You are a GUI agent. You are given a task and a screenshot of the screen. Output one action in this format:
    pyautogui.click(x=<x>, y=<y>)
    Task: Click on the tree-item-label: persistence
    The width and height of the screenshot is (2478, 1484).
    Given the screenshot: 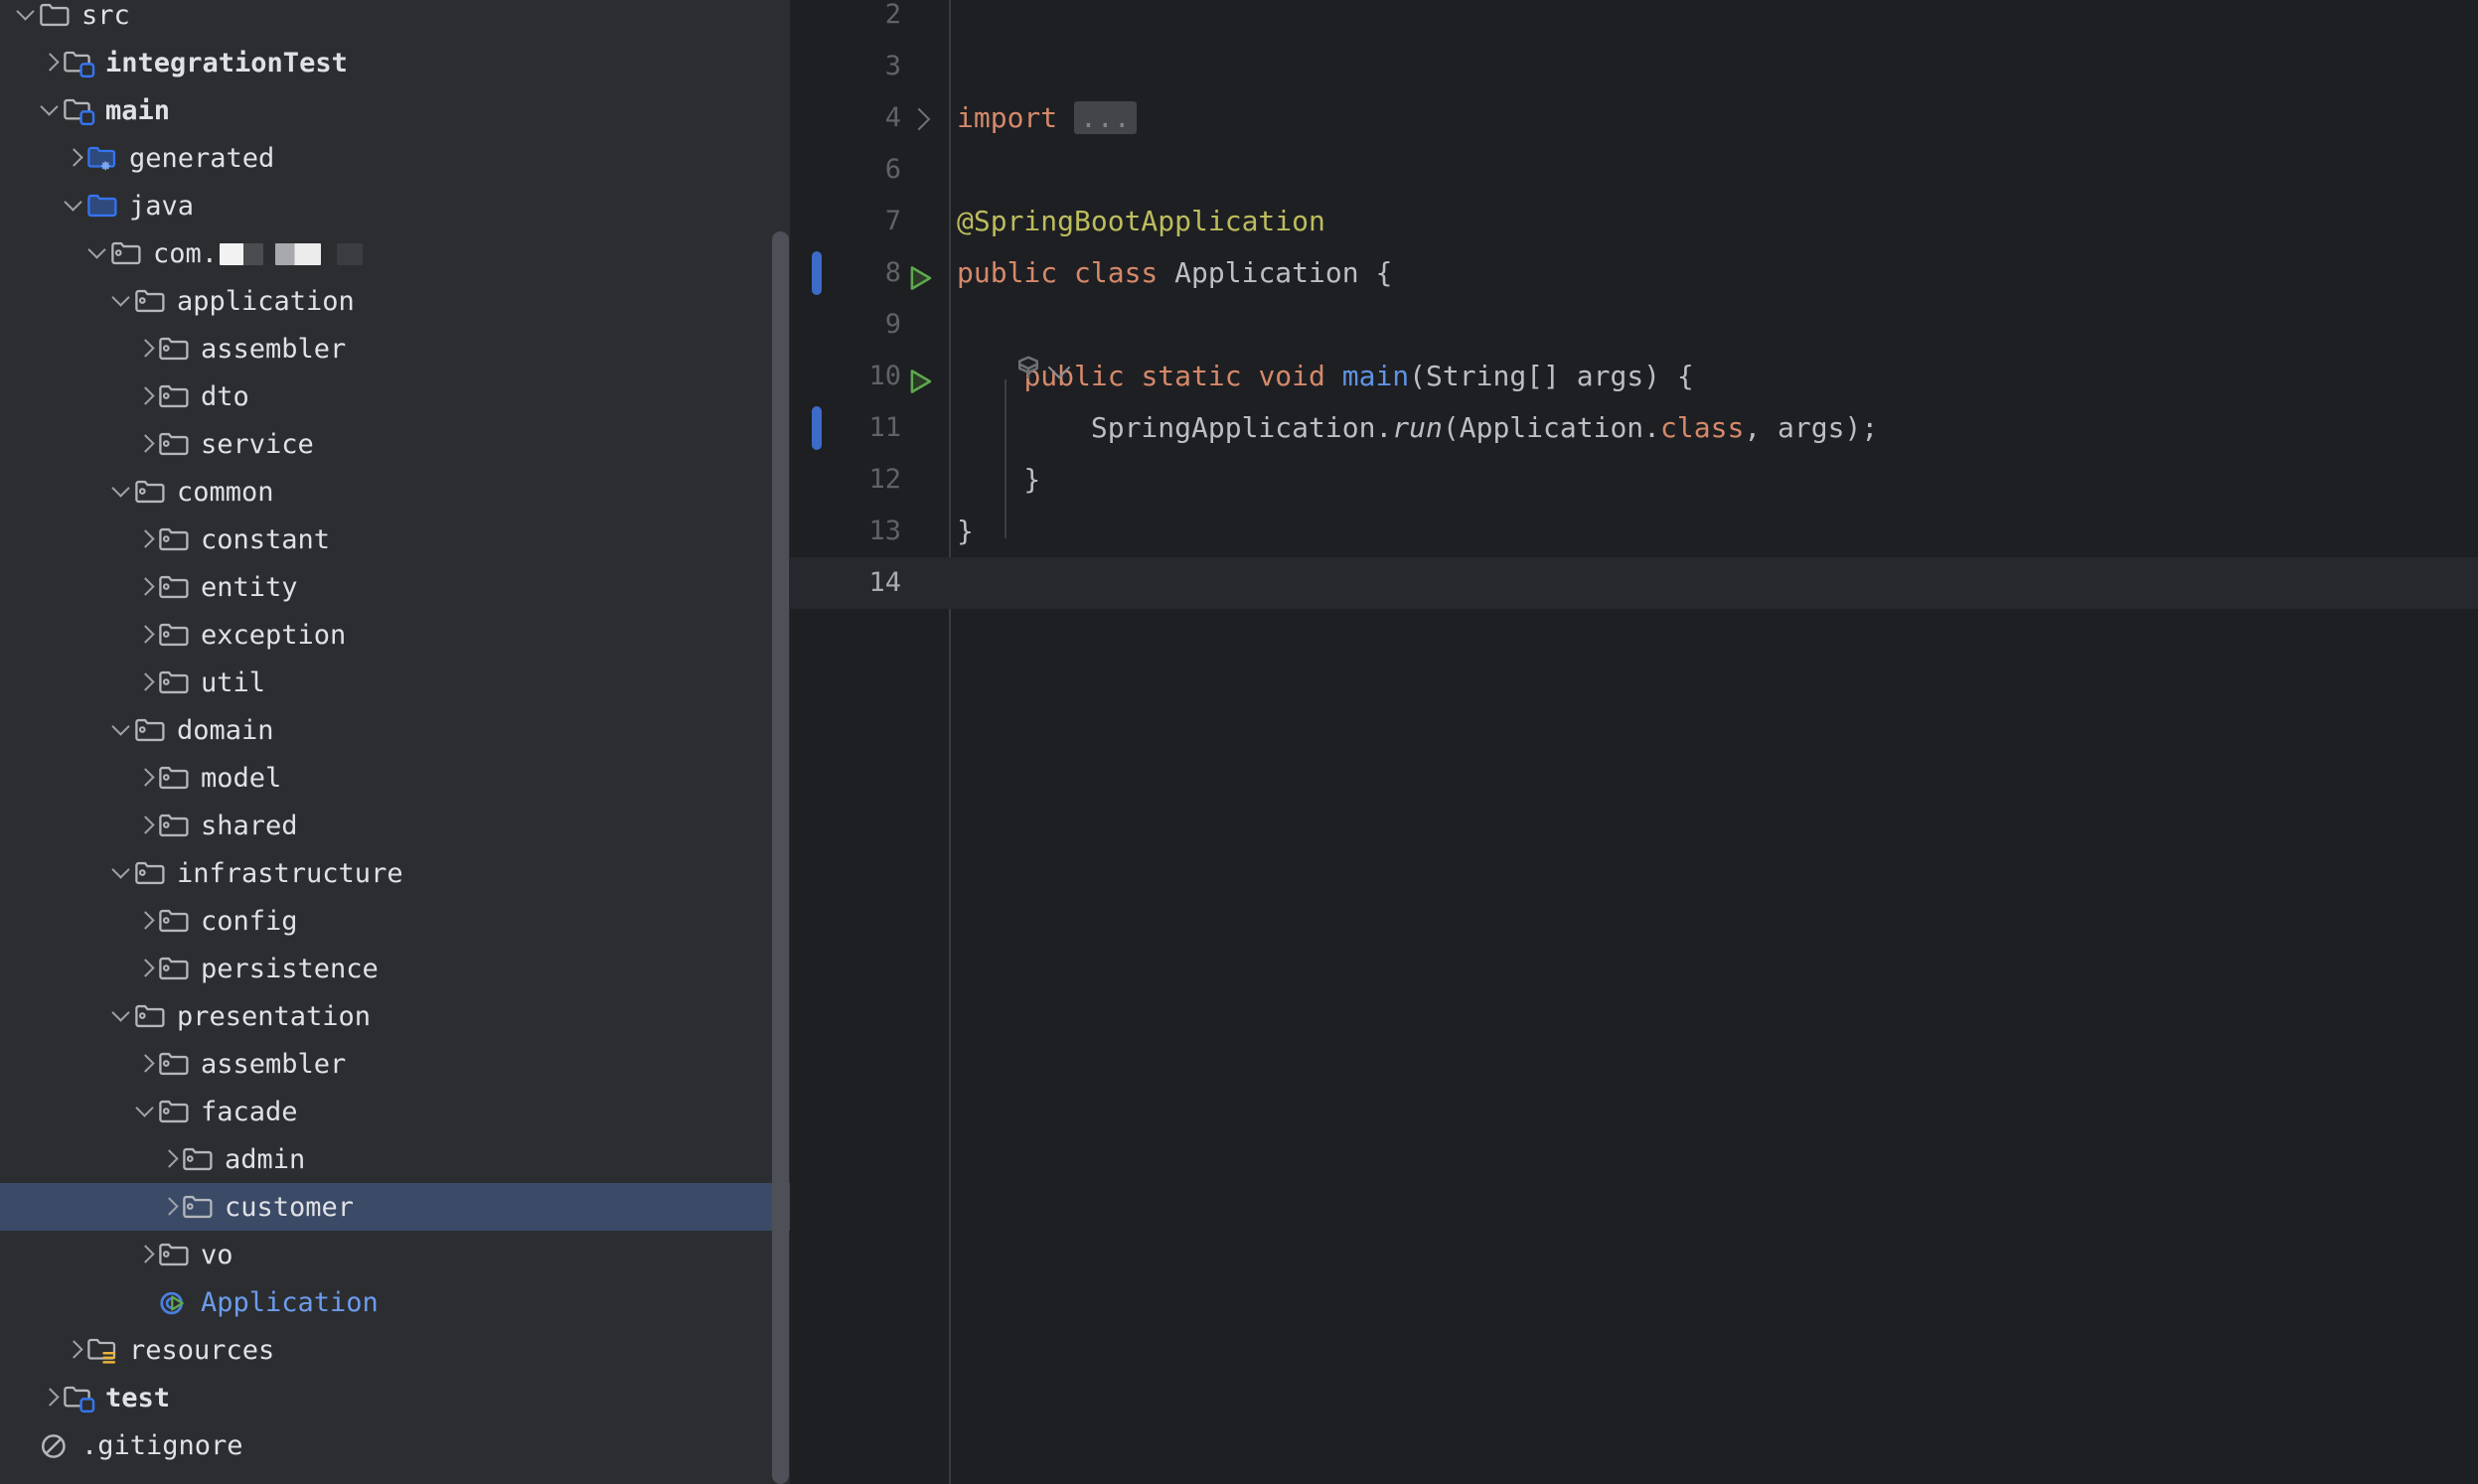 What is the action you would take?
    pyautogui.click(x=290, y=968)
    